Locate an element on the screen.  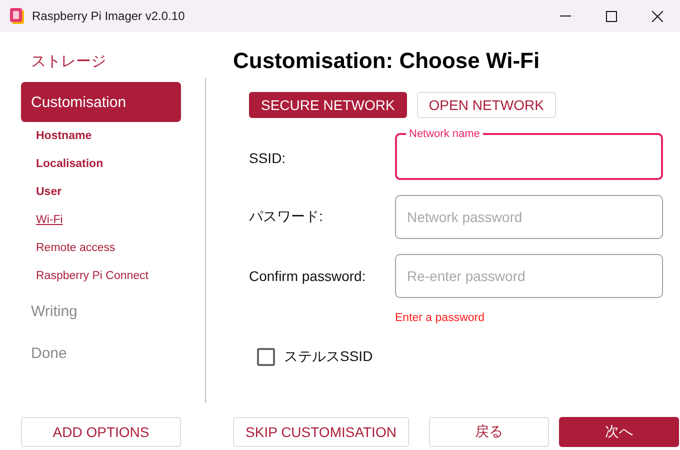
sidebar-substep: Wi-Fi is located at coordinates (49, 220).